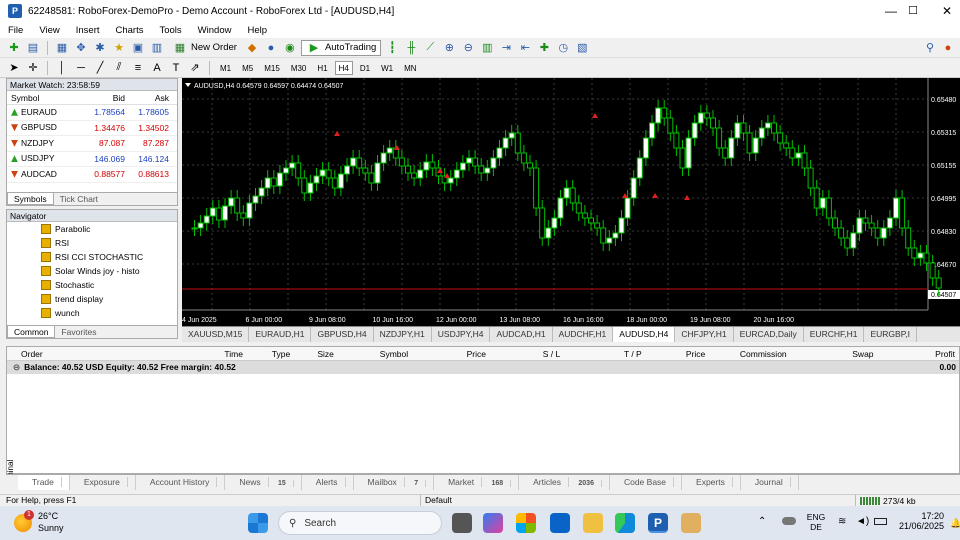 The width and height of the screenshot is (960, 540). Describe the element at coordinates (487, 48) in the screenshot. I see `tile-windows-icon: ▥` at that location.